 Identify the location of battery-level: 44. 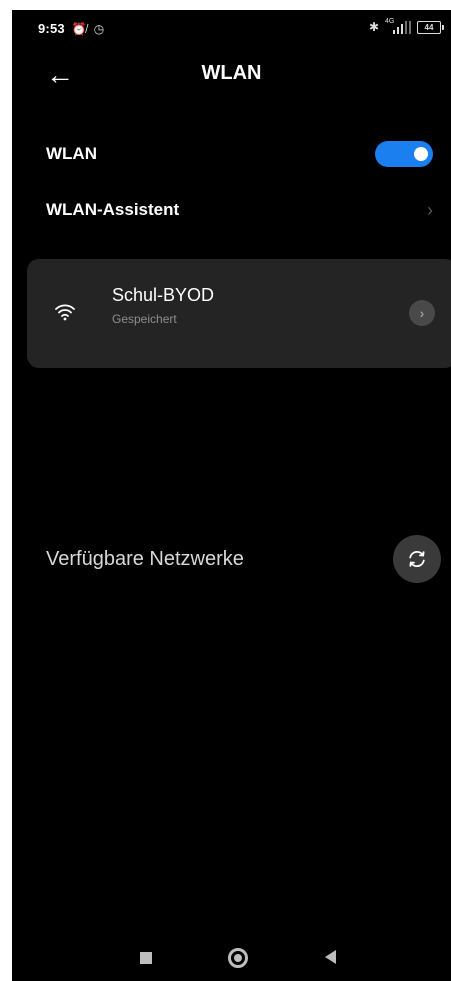
(429, 27).